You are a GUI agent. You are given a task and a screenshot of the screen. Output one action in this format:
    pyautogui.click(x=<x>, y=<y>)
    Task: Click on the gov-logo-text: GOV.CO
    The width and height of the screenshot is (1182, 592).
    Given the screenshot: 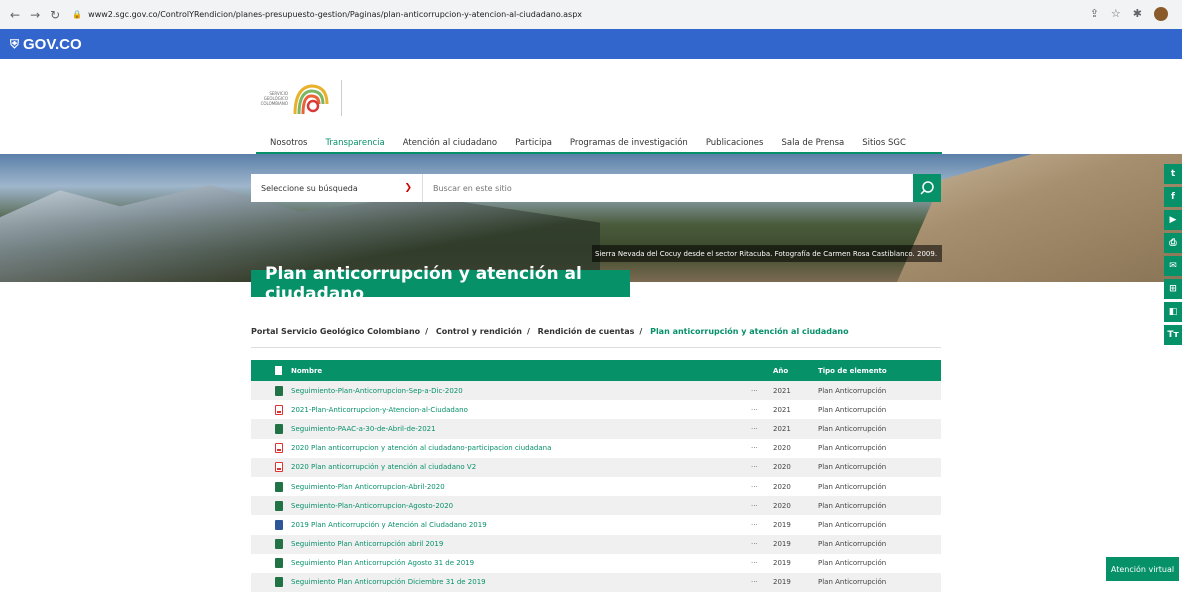 What is the action you would take?
    pyautogui.click(x=52, y=44)
    